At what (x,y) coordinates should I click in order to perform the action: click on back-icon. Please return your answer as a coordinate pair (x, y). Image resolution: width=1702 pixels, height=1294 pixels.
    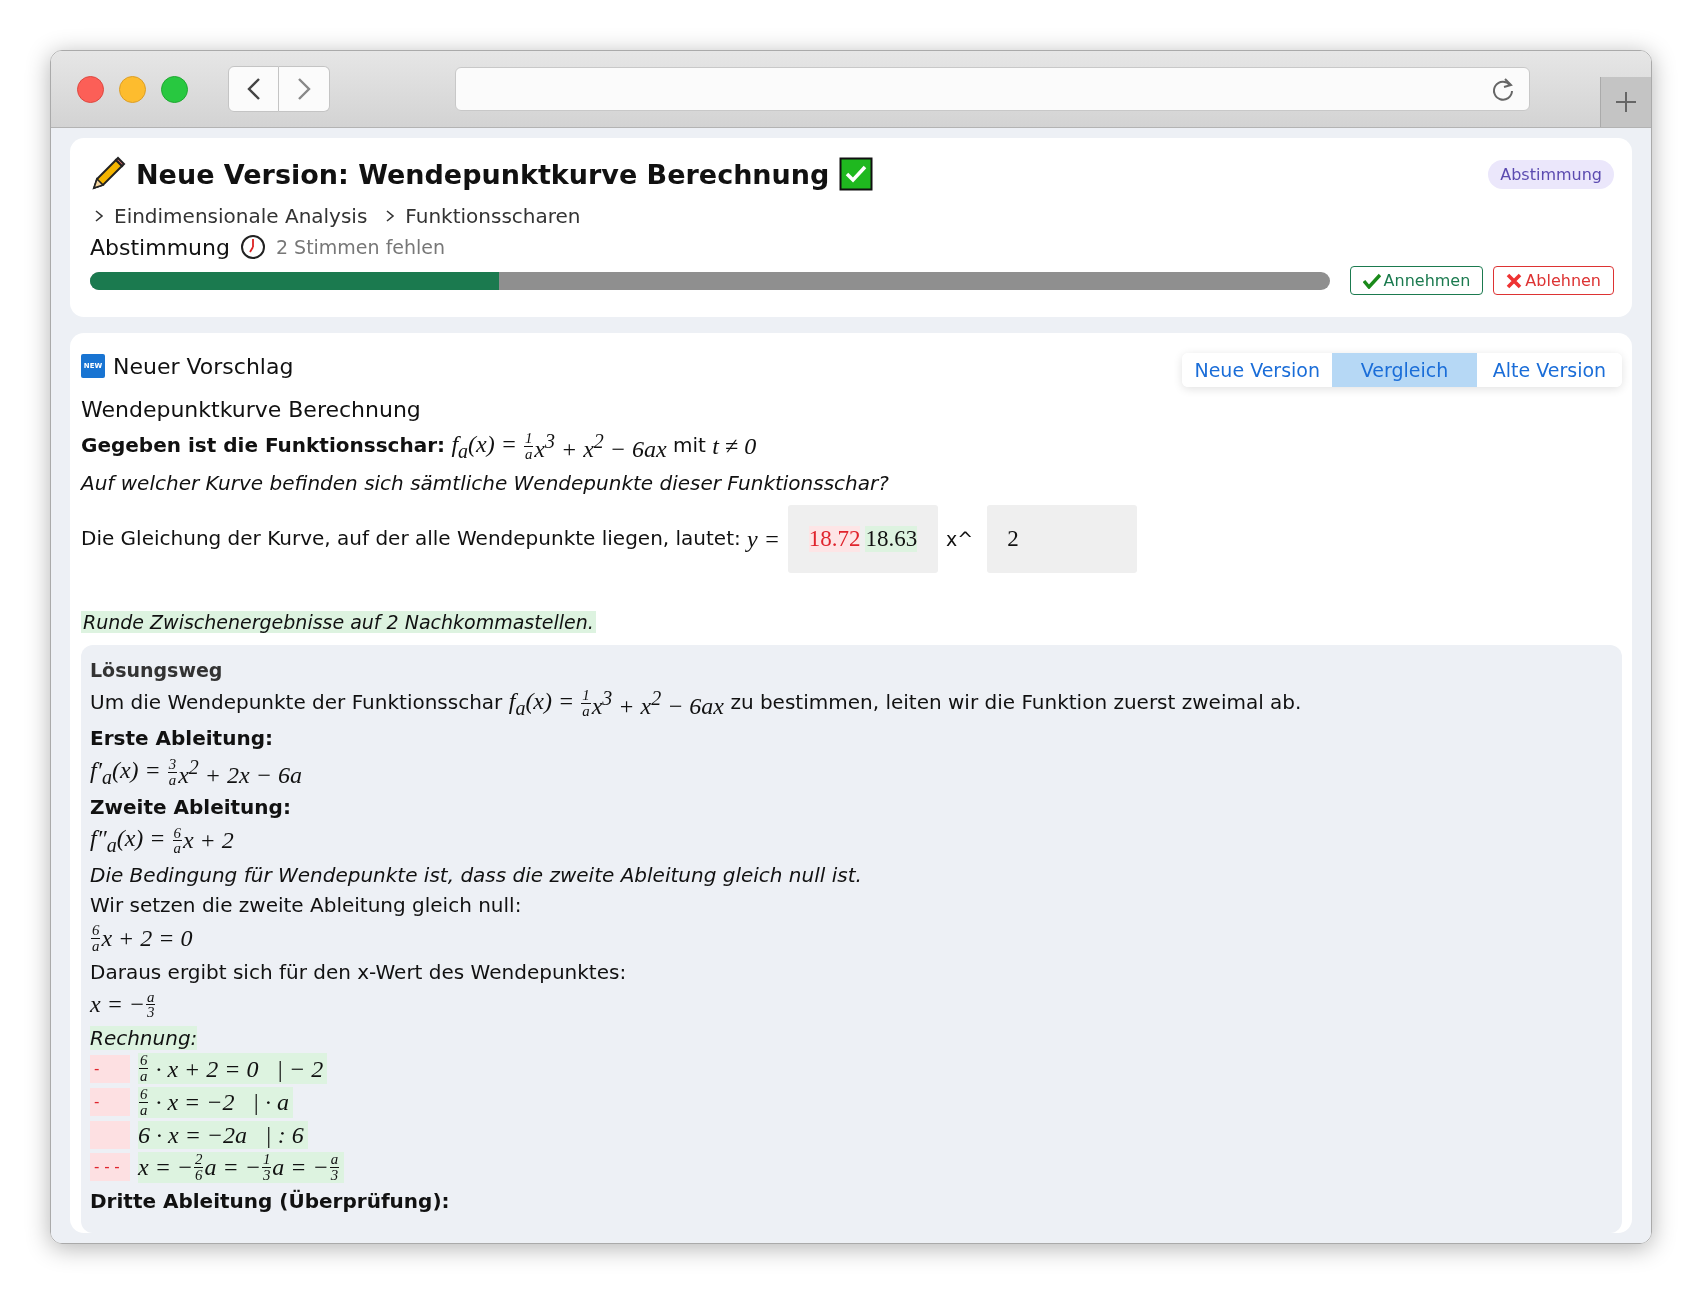
    Looking at the image, I should click on (253, 89).